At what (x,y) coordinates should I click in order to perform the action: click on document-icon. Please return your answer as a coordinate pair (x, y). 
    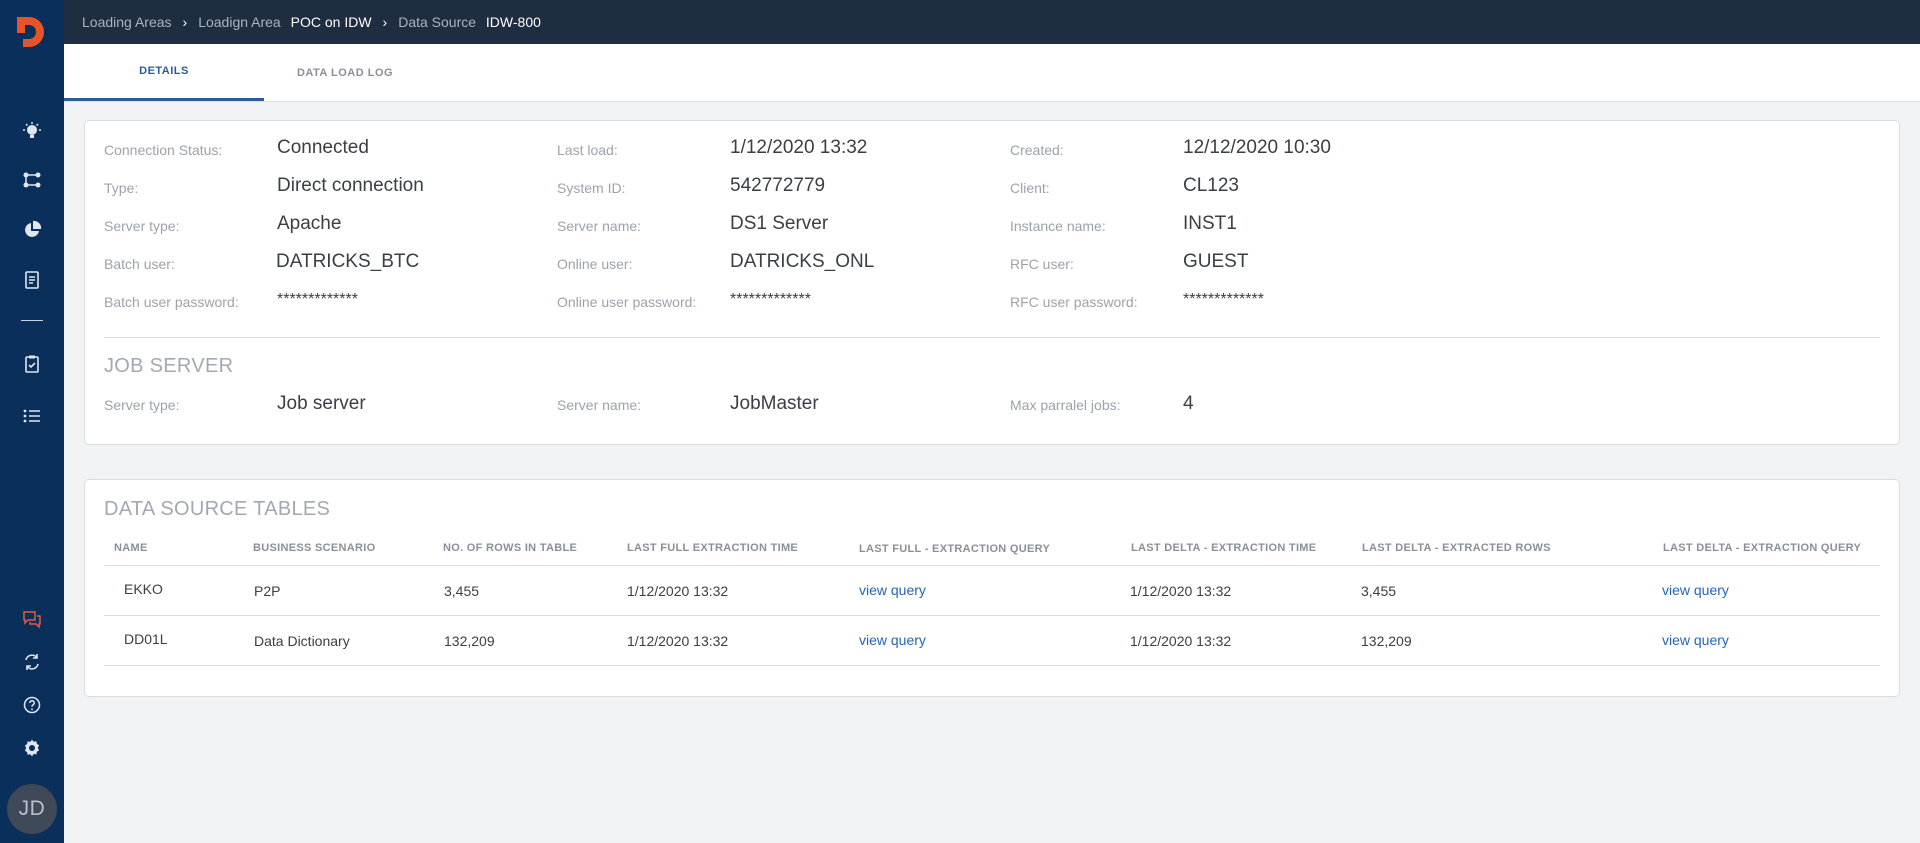
    Looking at the image, I should click on (32, 280).